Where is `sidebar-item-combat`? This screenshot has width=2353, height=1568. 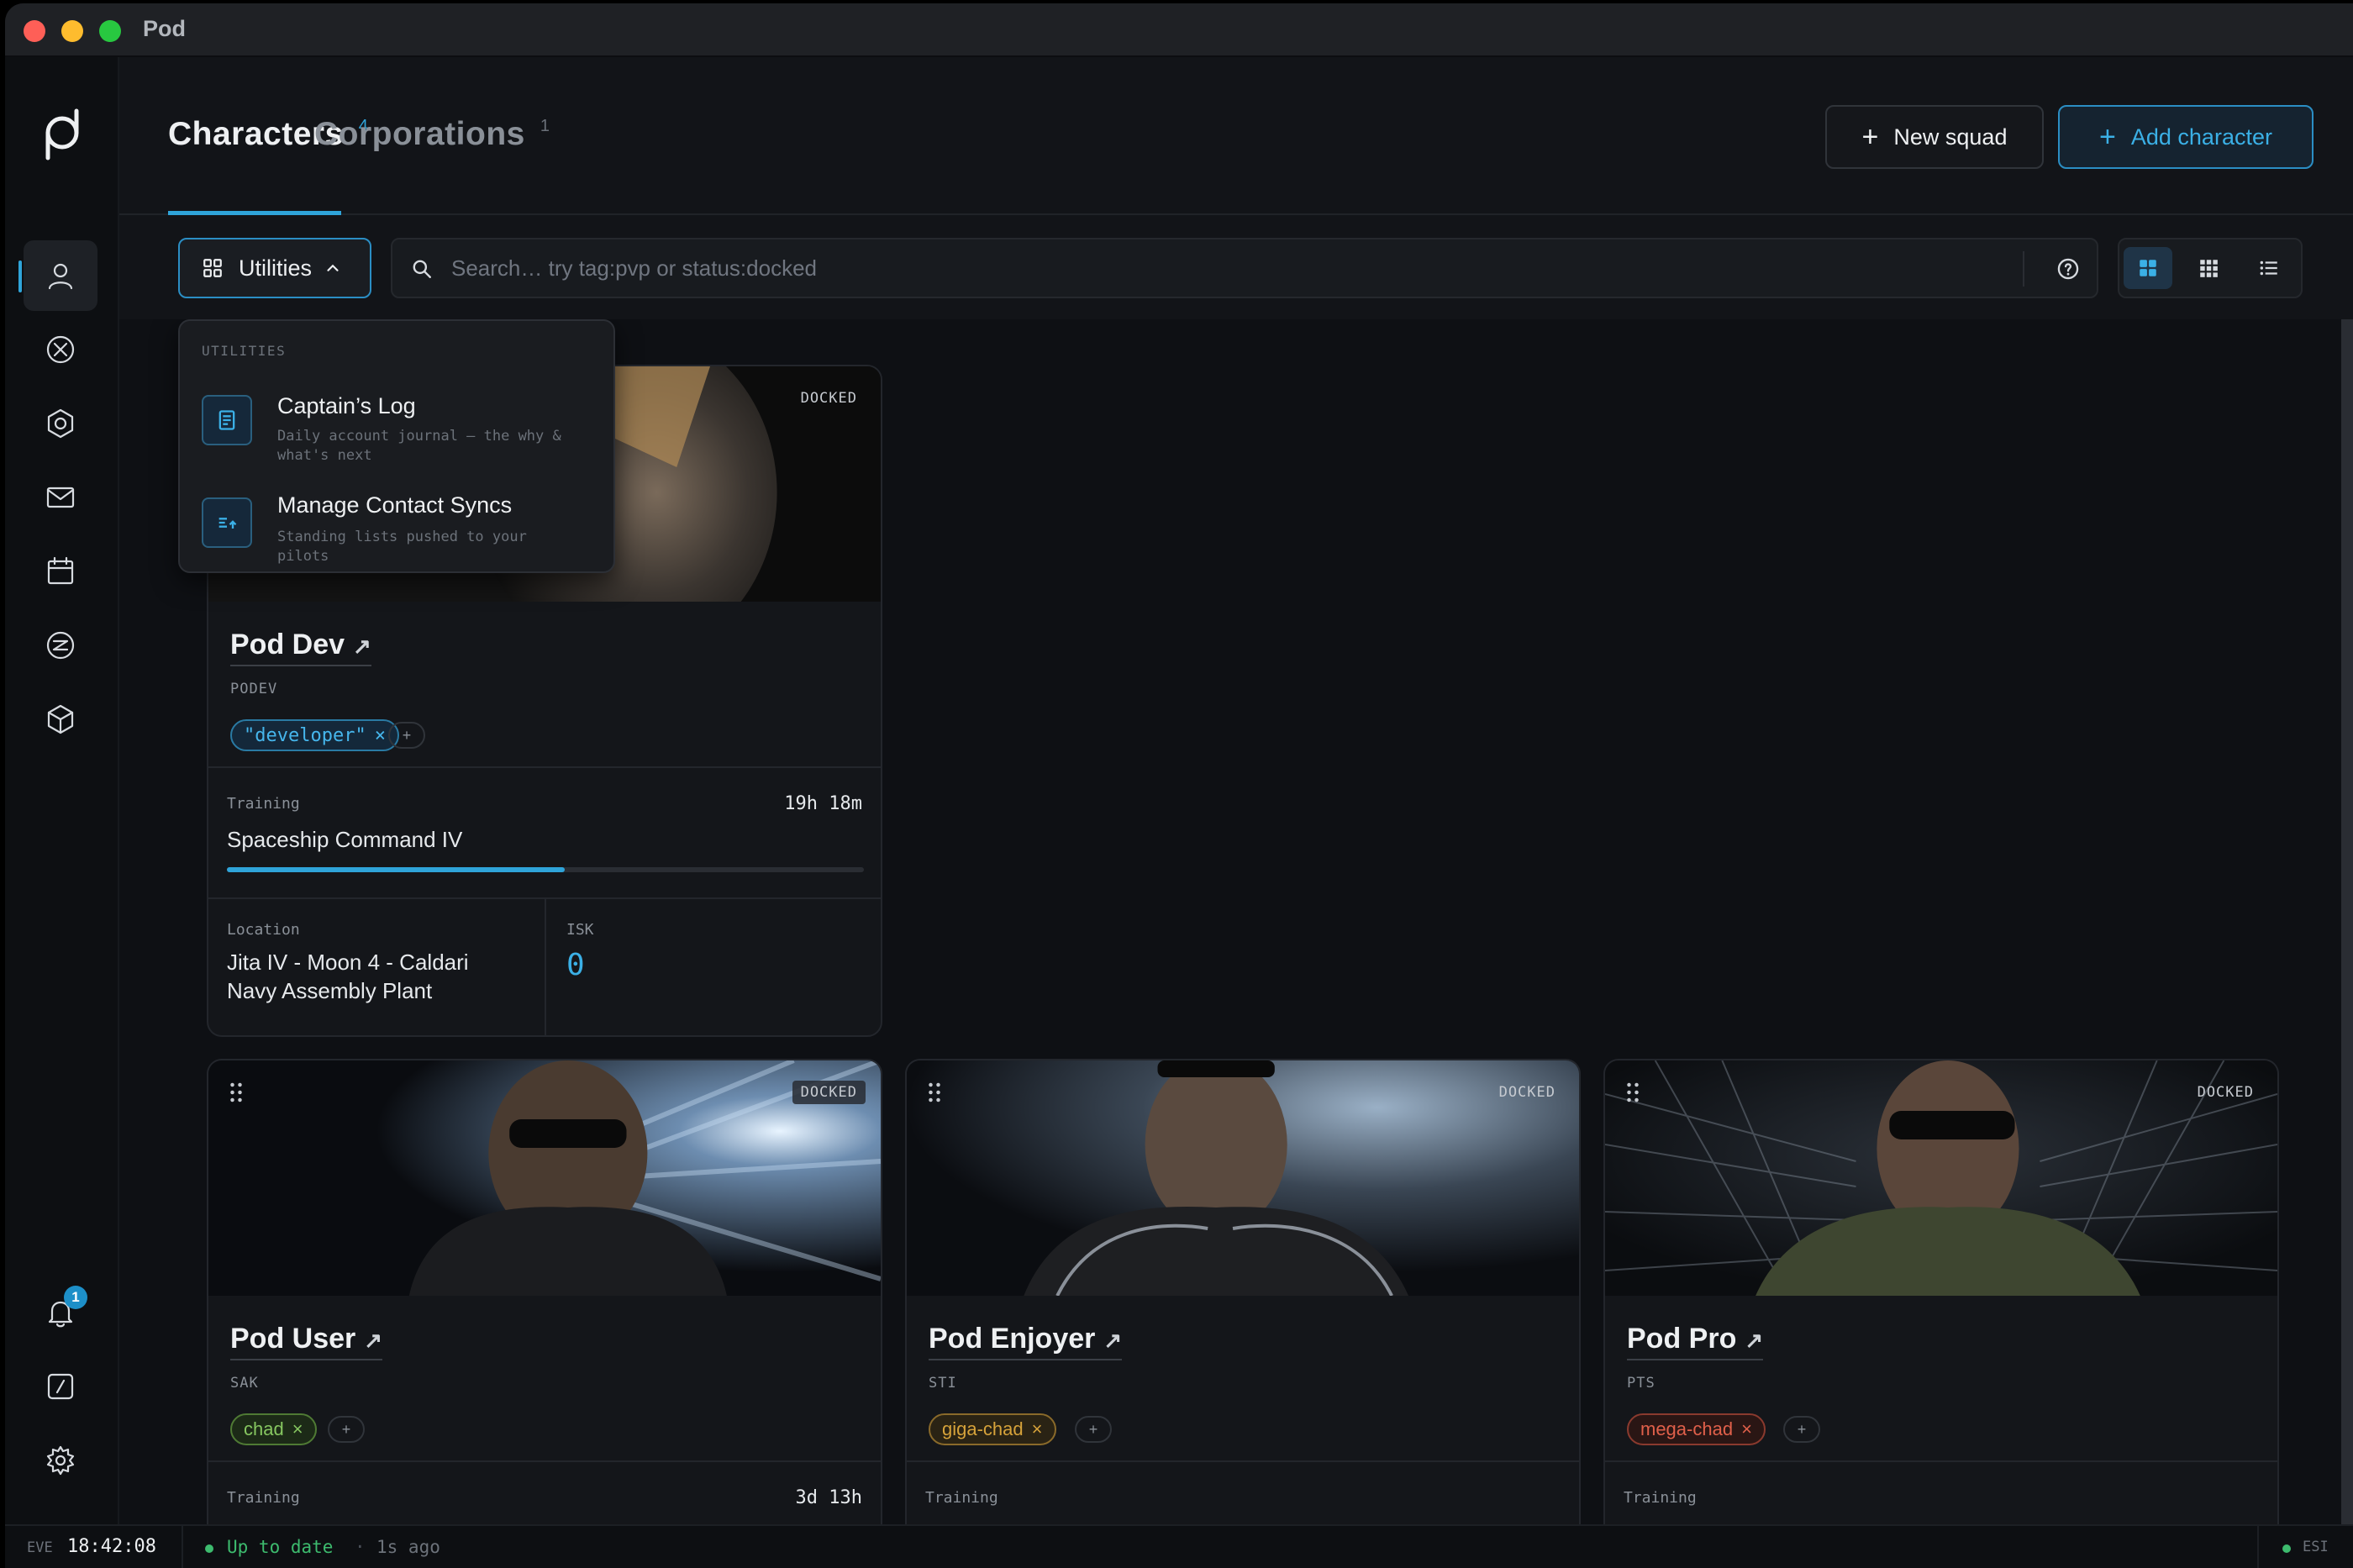
sidebar-item-combat is located at coordinates (60, 349).